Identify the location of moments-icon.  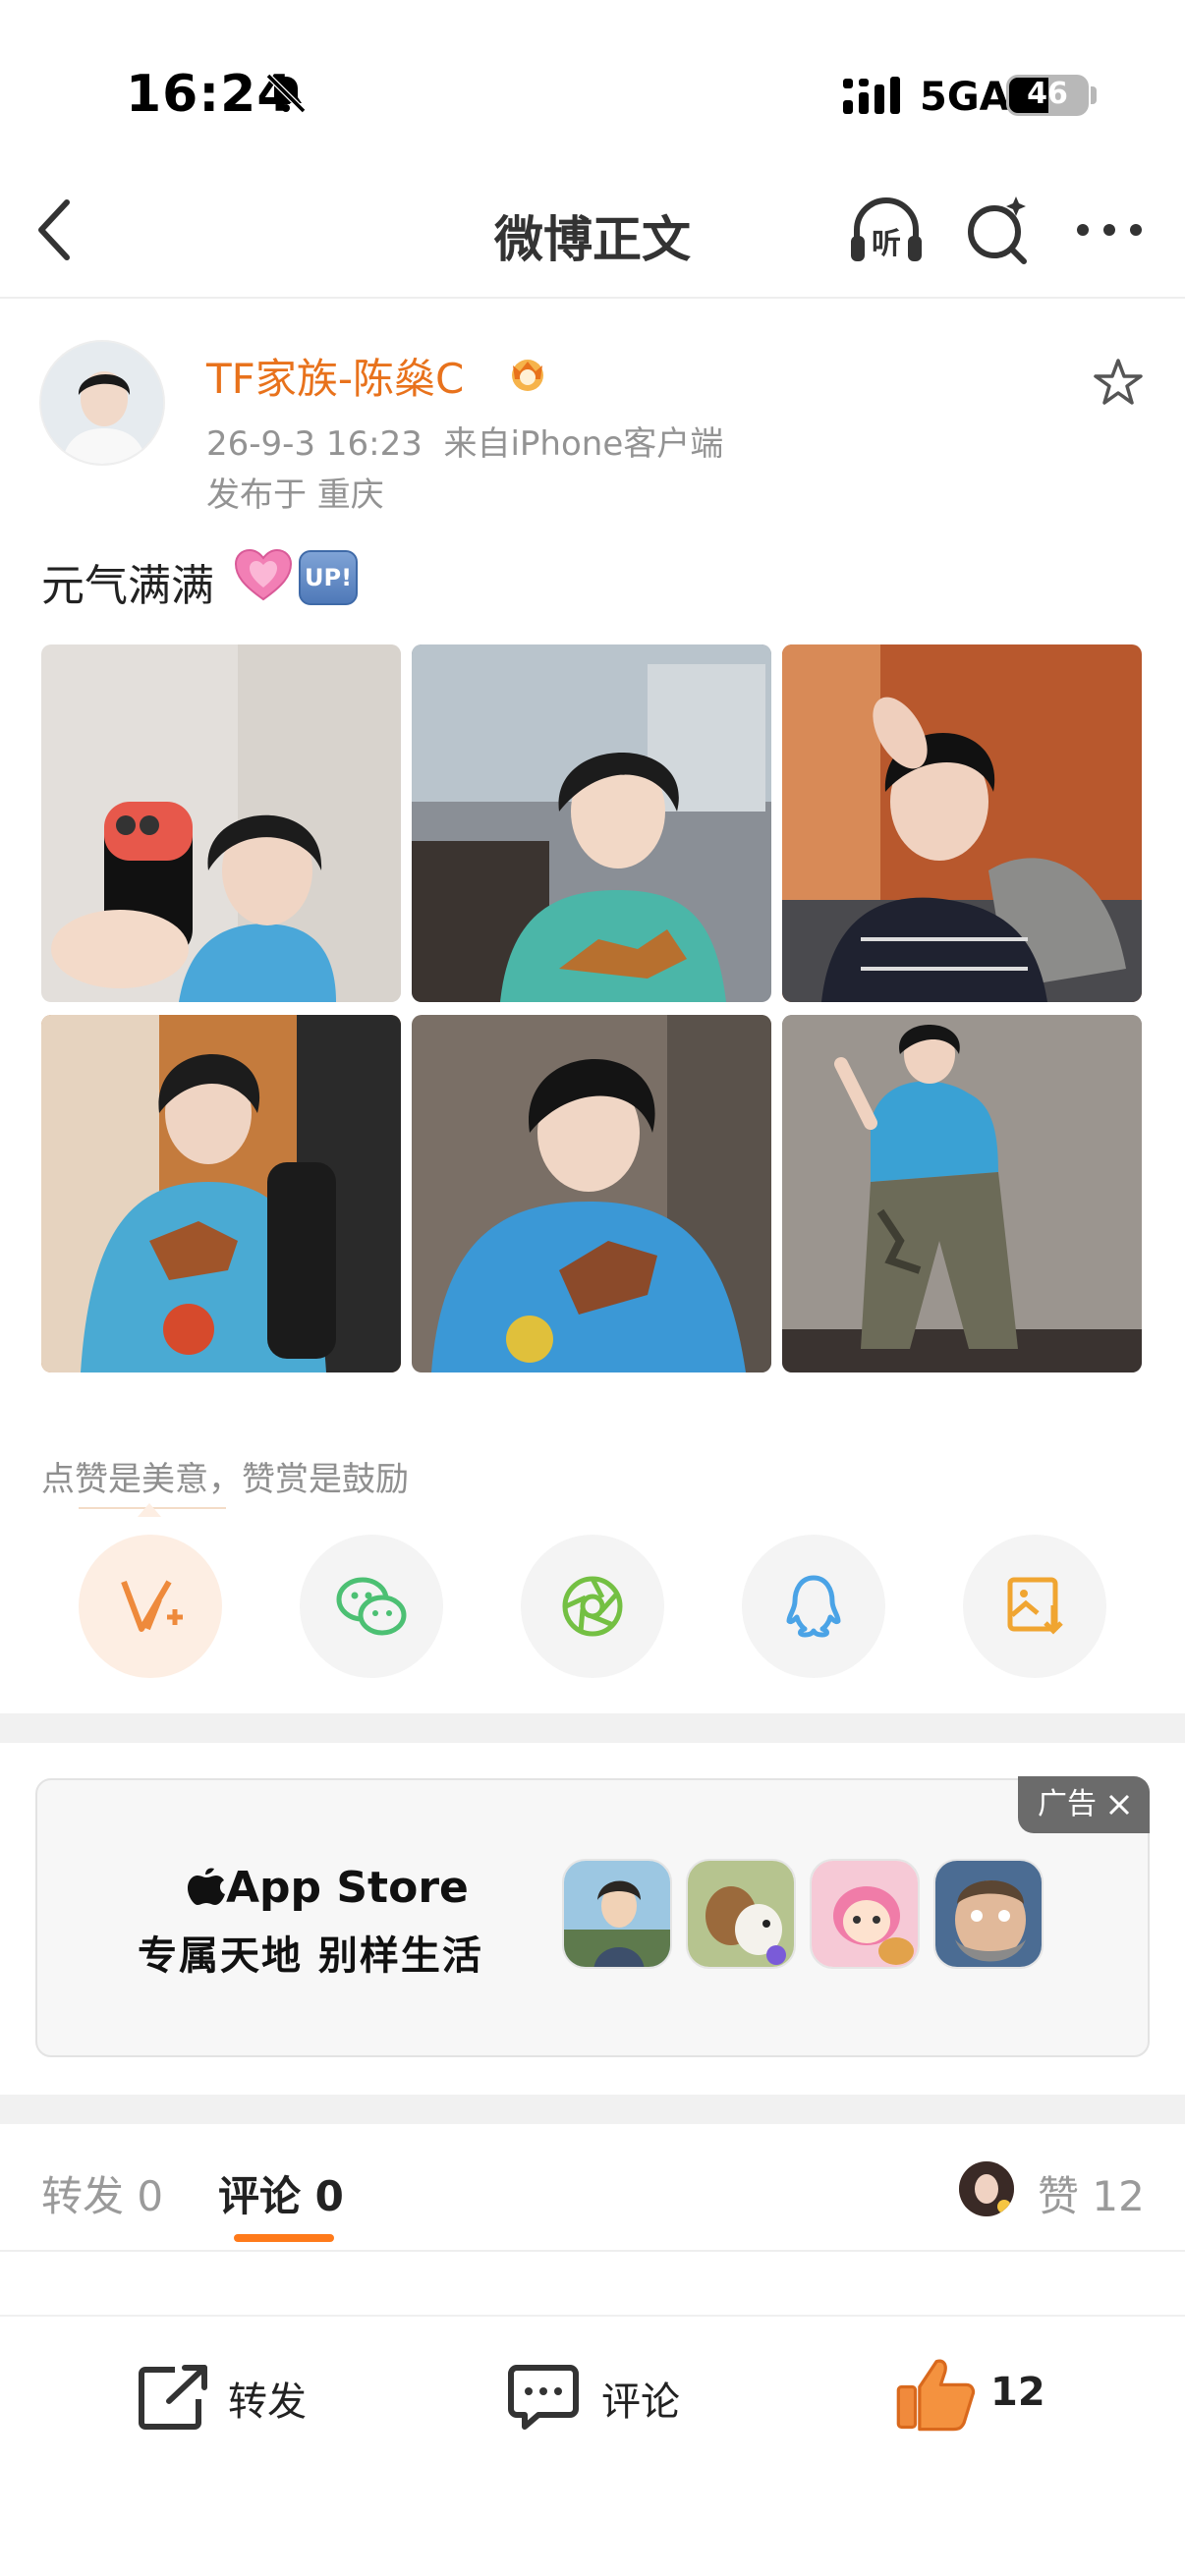
(592, 1606).